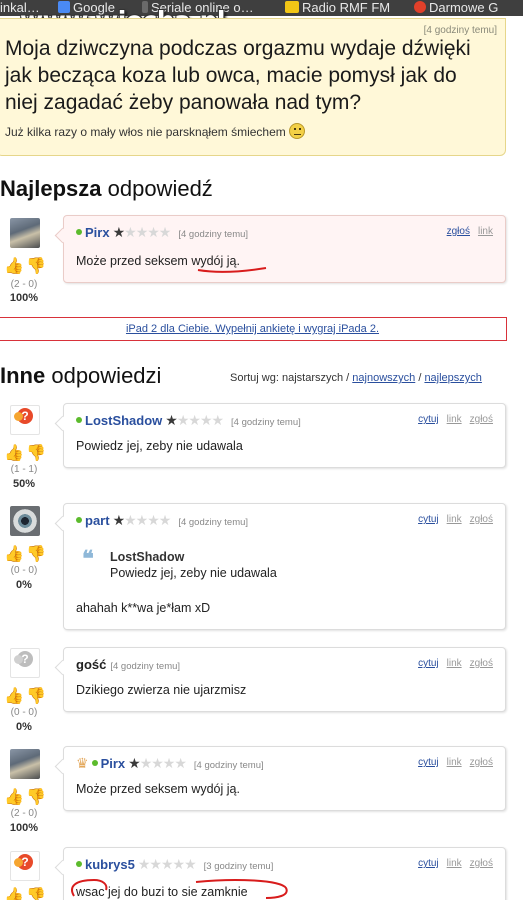 This screenshot has height=900, width=523. I want to click on best-answer-heading: Najlepsza odpowiedź, so click(106, 189).